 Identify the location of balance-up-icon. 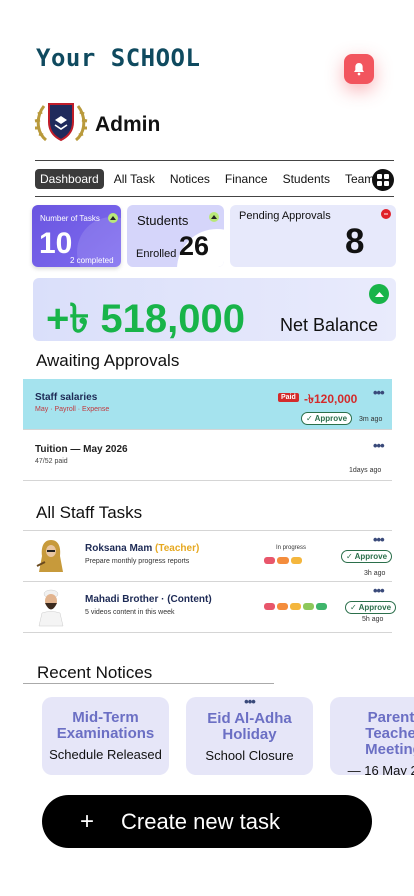
(379, 294).